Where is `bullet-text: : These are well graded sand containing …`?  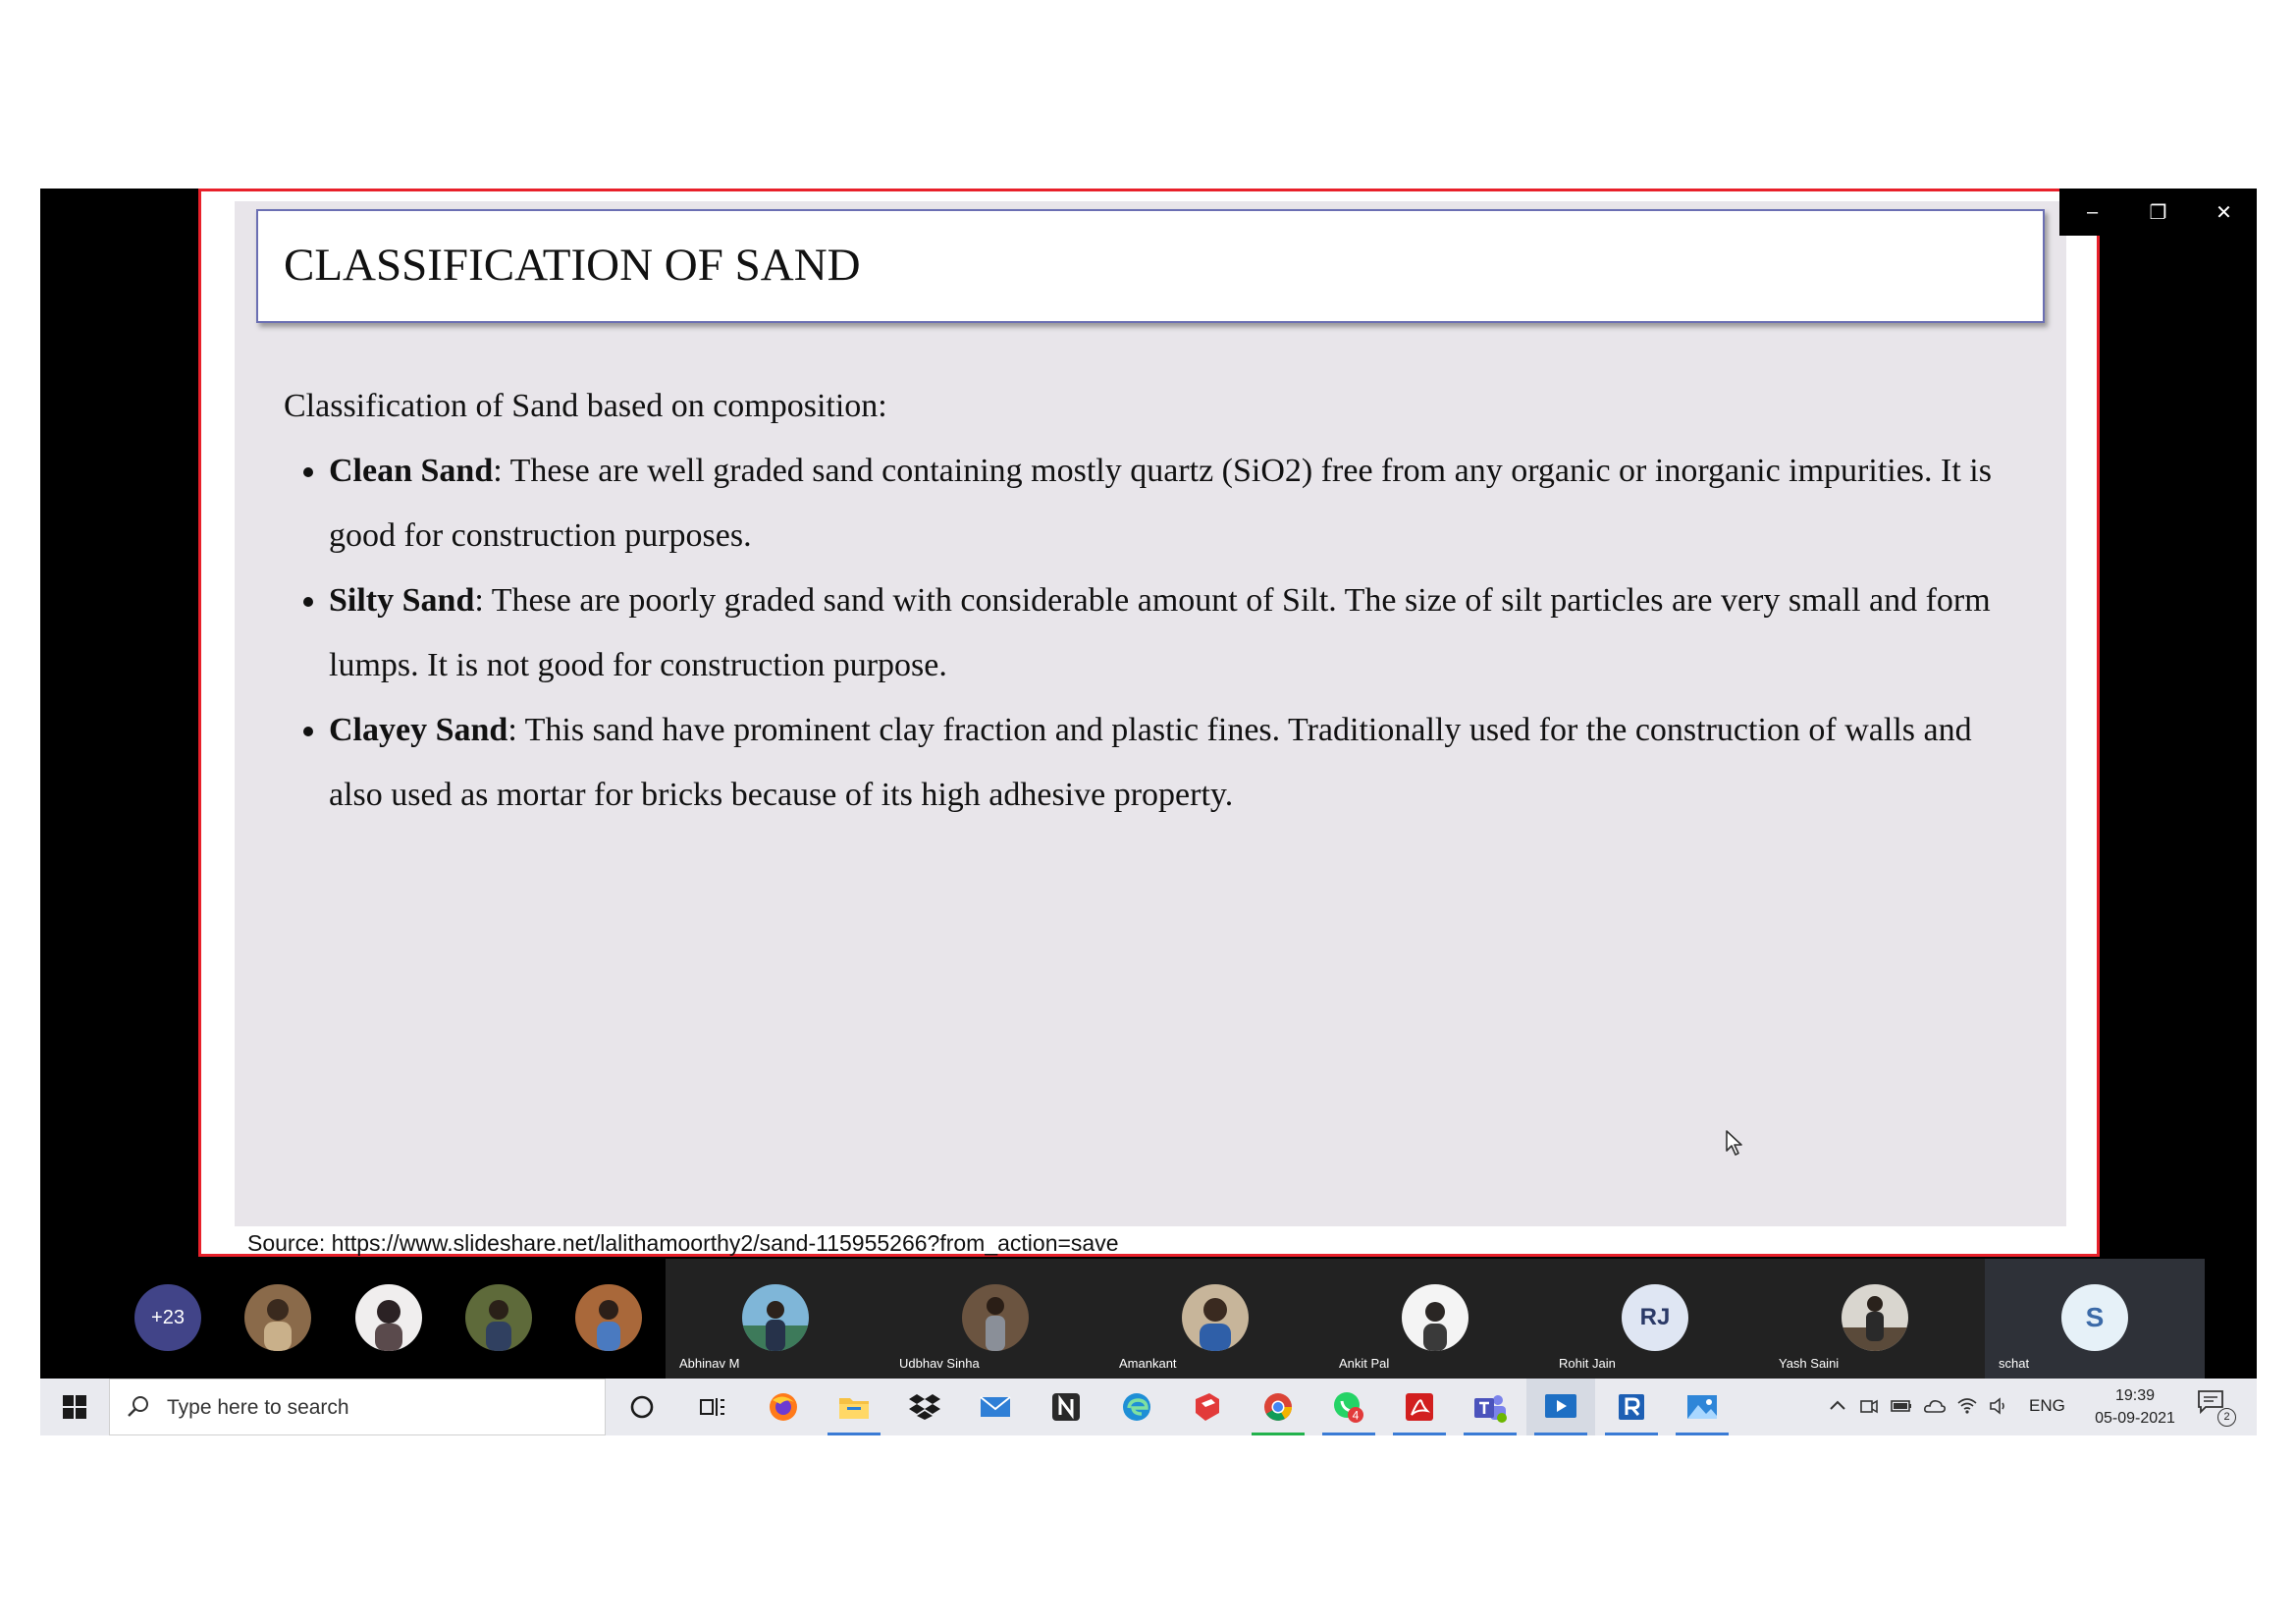
bullet-text: : These are well graded sand containing … is located at coordinates (1160, 503).